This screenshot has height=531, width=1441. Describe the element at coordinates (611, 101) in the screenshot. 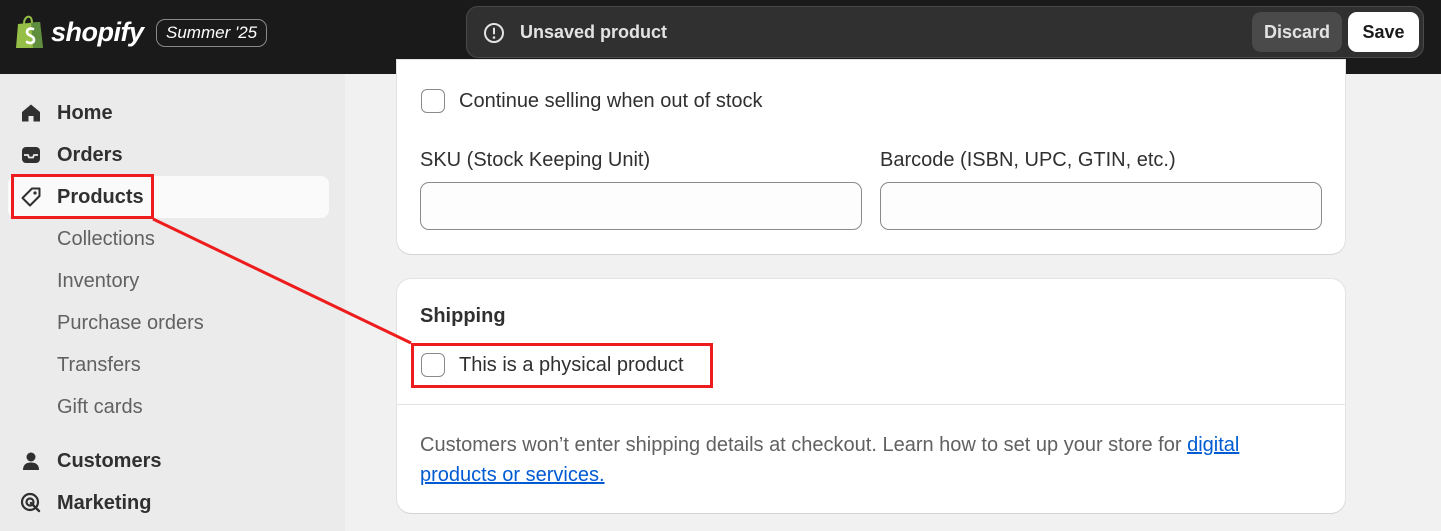

I see `continue-selling-label: Continue selling when out of stock` at that location.